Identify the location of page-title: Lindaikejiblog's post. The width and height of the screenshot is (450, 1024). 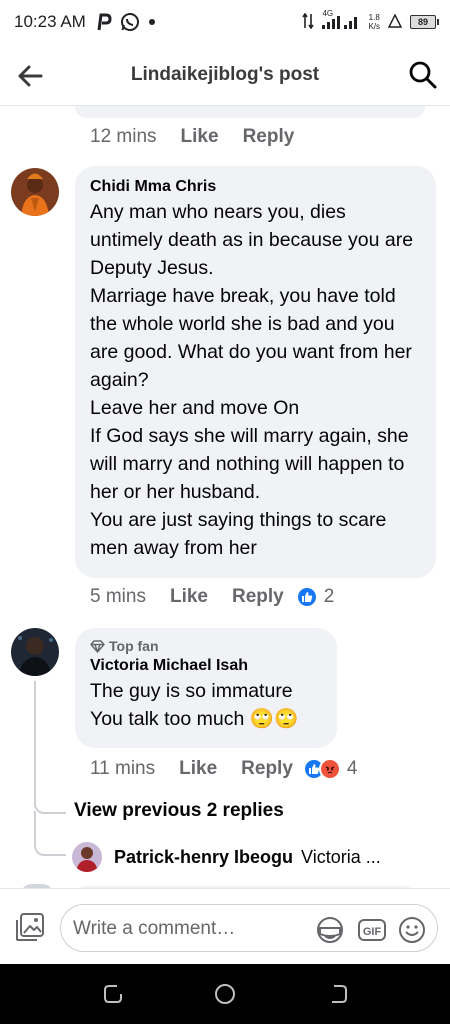
(225, 74).